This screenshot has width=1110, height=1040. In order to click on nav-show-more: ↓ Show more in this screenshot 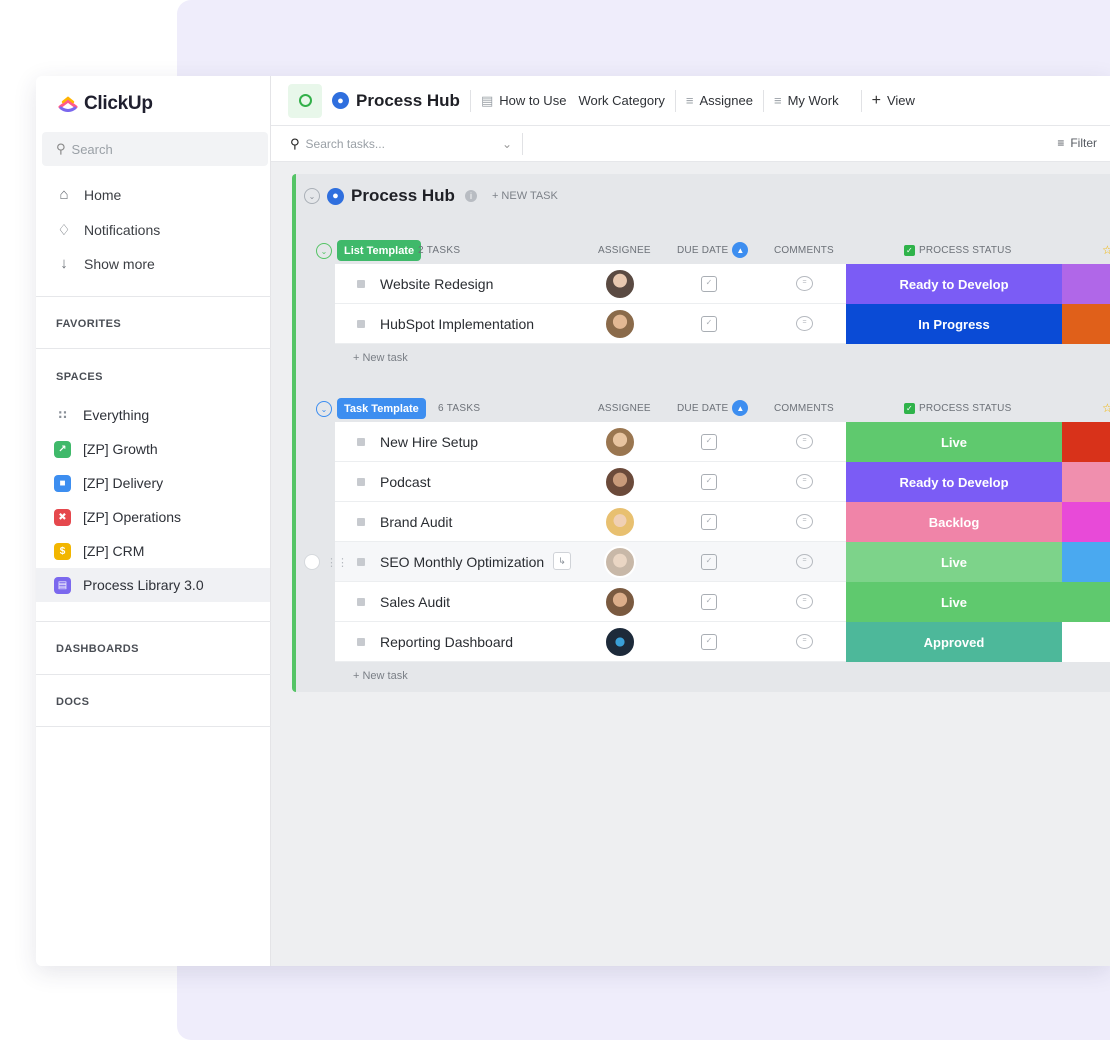, I will do `click(105, 263)`.